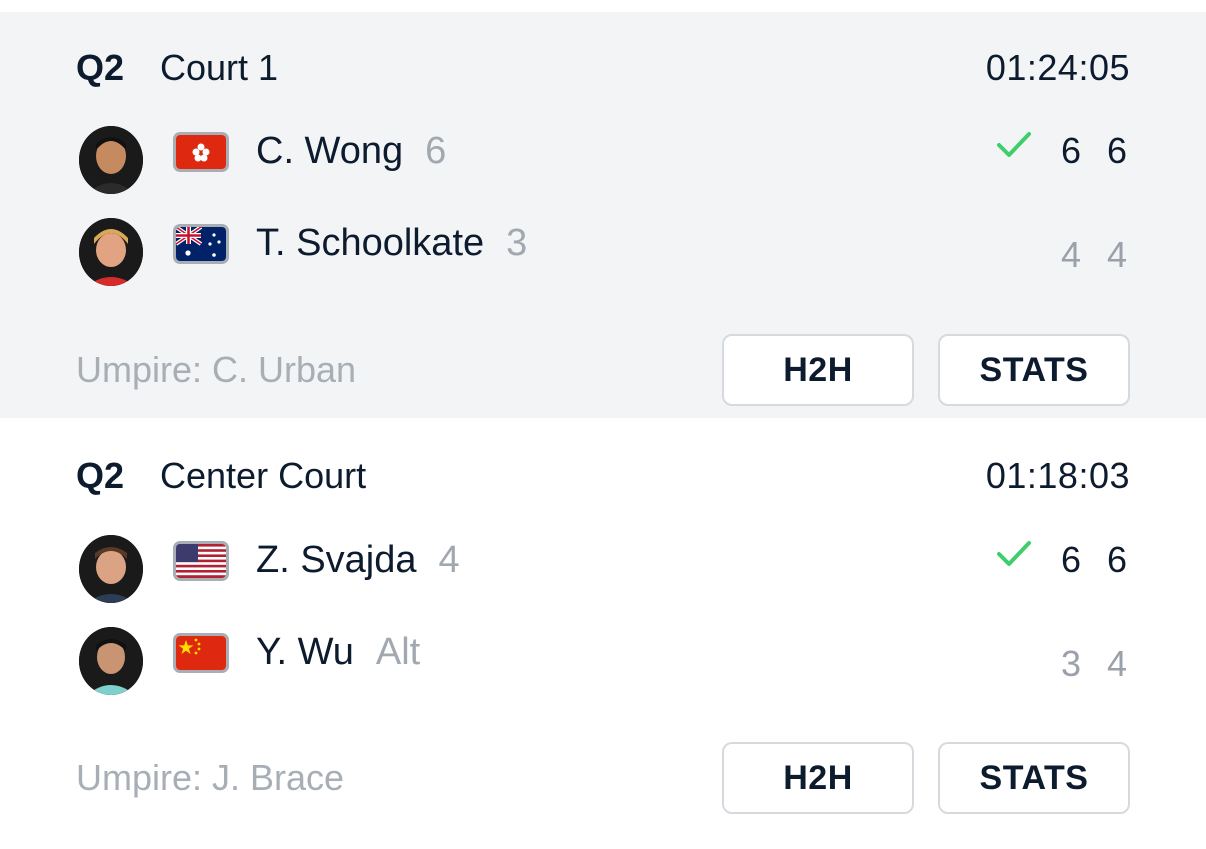 The width and height of the screenshot is (1206, 849). What do you see at coordinates (517, 243) in the screenshot?
I see `player-seed: 3` at bounding box center [517, 243].